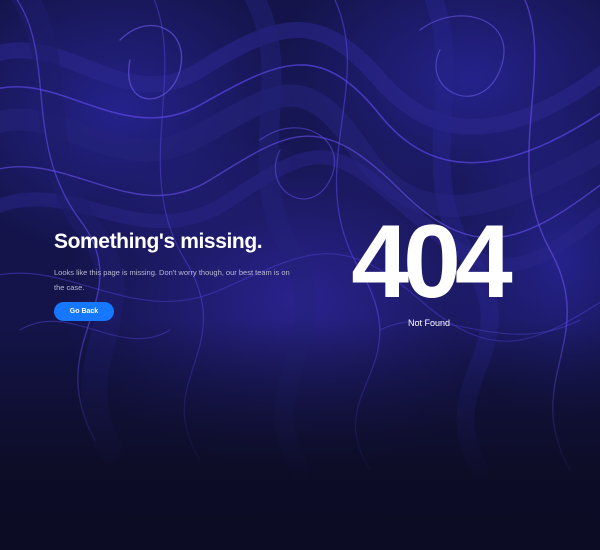 Image resolution: width=600 pixels, height=550 pixels. I want to click on page-title: Something's missing., so click(158, 241).